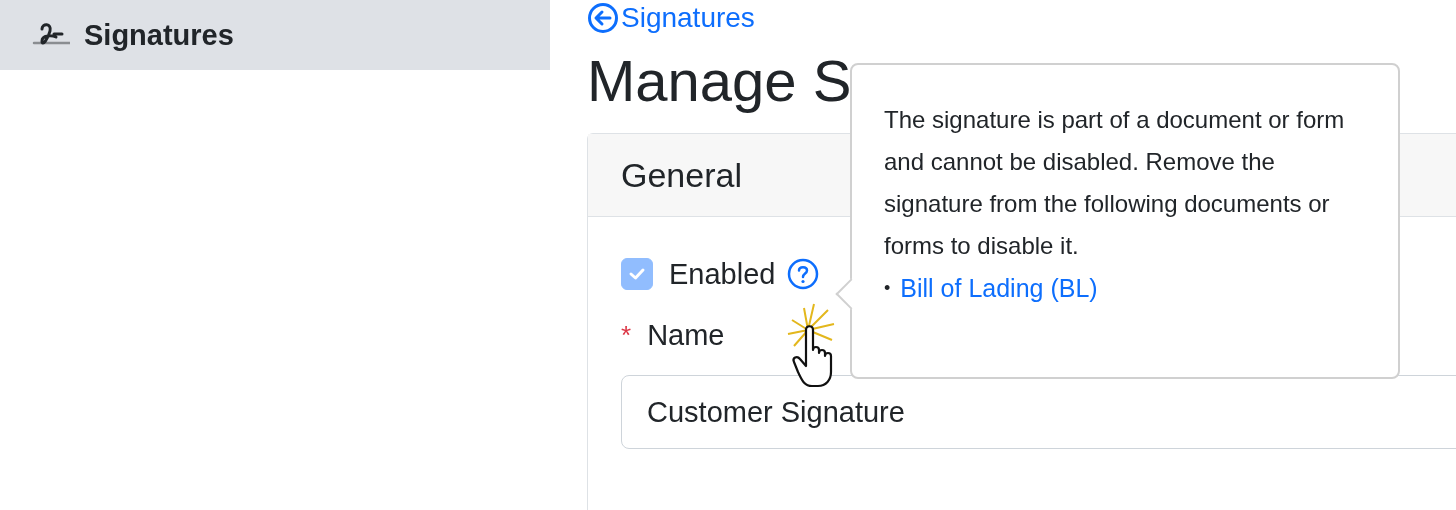  What do you see at coordinates (626, 335) in the screenshot?
I see `required-mark: *` at bounding box center [626, 335].